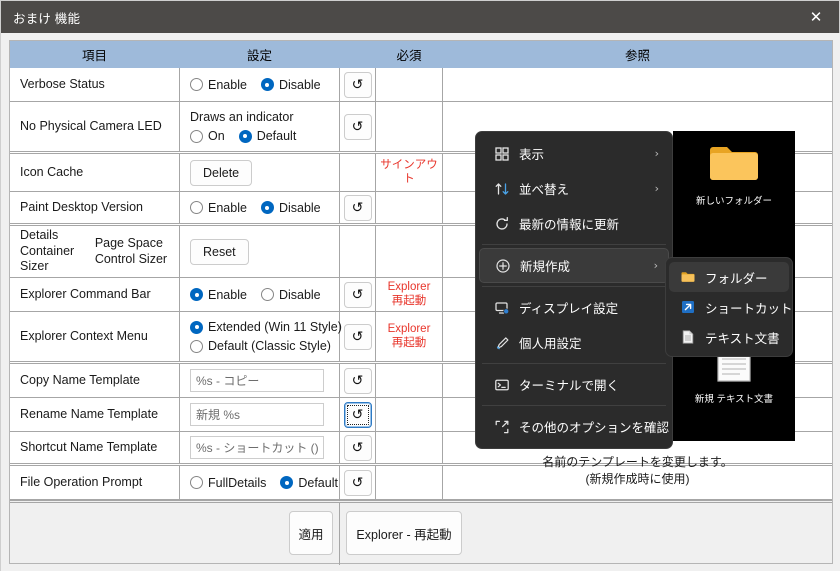 Image resolution: width=840 pixels, height=571 pixels. Describe the element at coordinates (409, 54) in the screenshot. I see `column-header-required: 必須` at that location.